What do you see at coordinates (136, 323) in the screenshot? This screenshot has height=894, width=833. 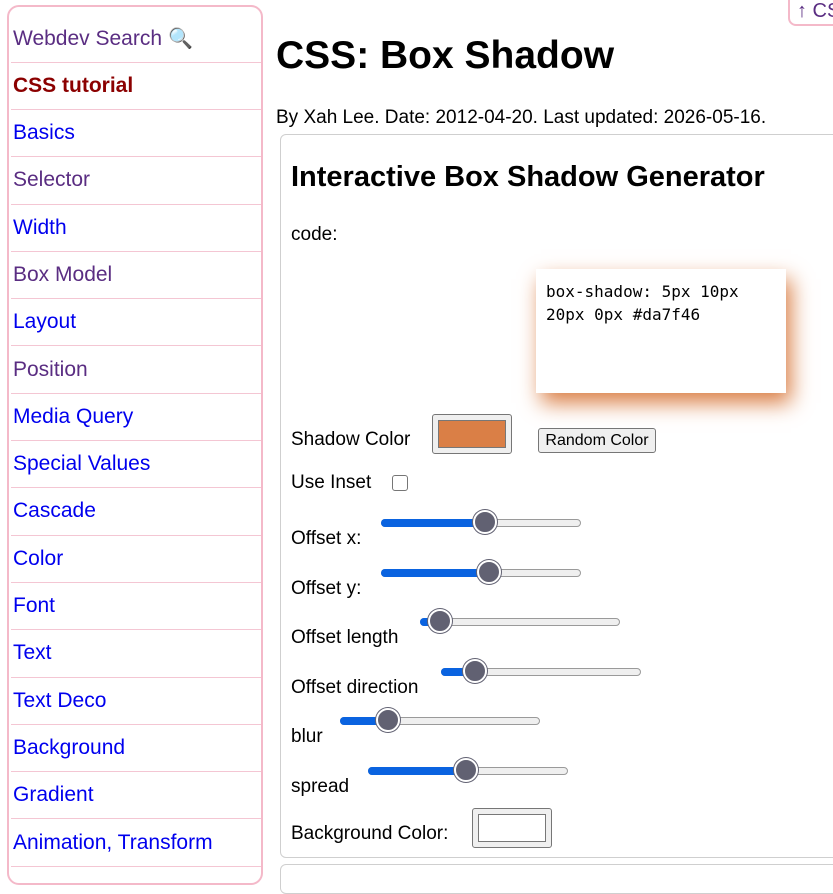 I see `sidebar-item-layout: Layout` at bounding box center [136, 323].